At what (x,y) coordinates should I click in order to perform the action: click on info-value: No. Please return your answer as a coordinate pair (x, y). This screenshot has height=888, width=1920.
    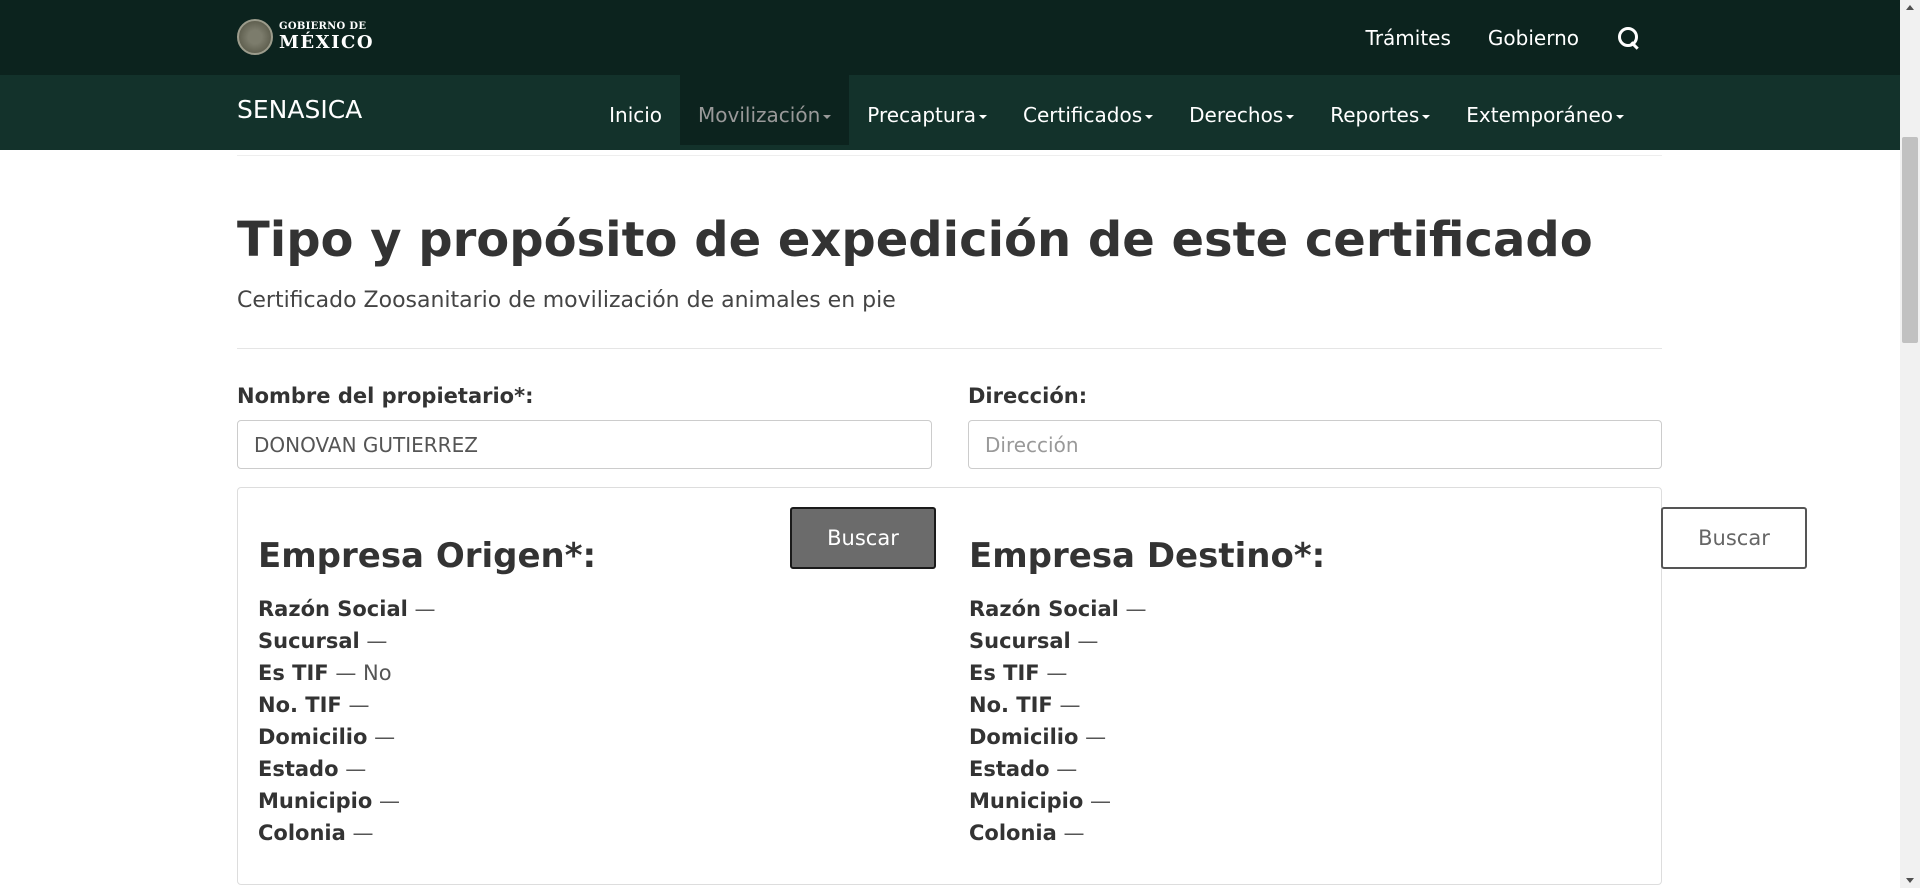
    Looking at the image, I should click on (377, 673).